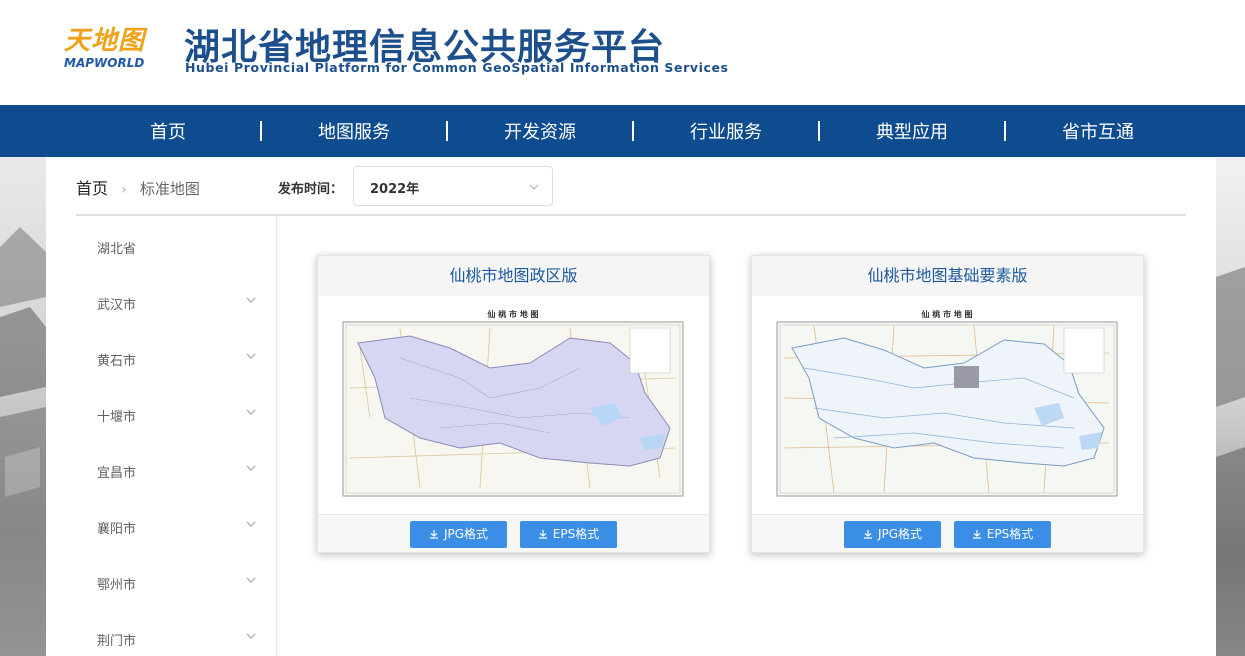  Describe the element at coordinates (117, 305) in the screenshot. I see `sidebar-item-label: 武汉市` at that location.